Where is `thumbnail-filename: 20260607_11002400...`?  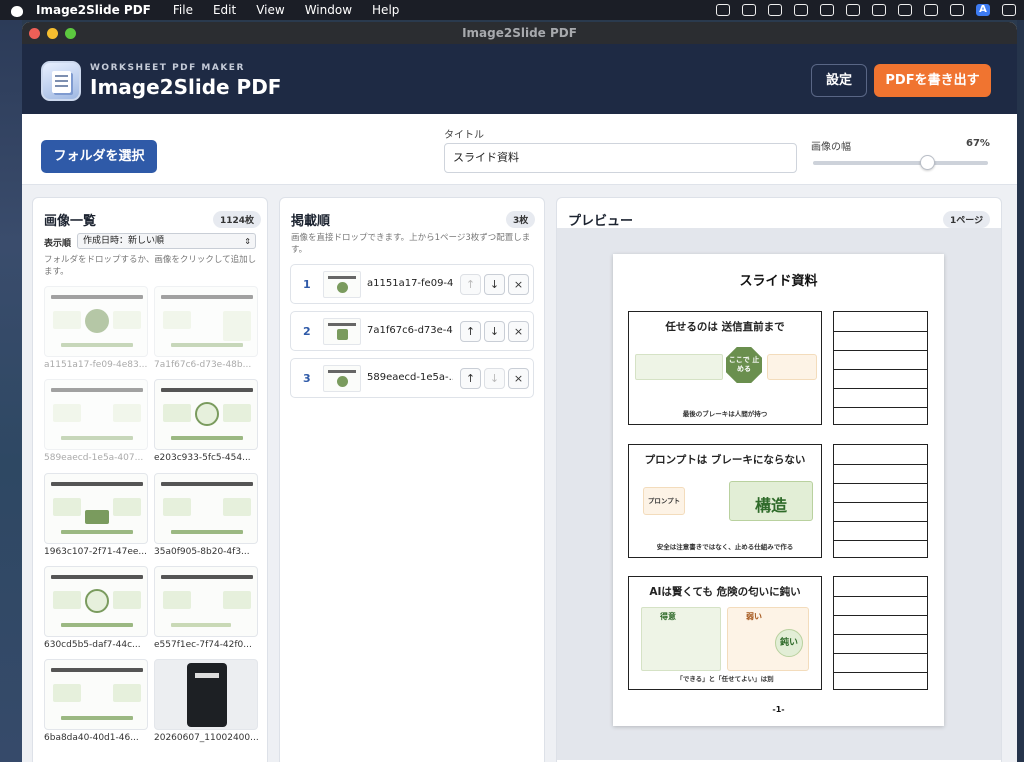 thumbnail-filename: 20260607_11002400... is located at coordinates (206, 738).